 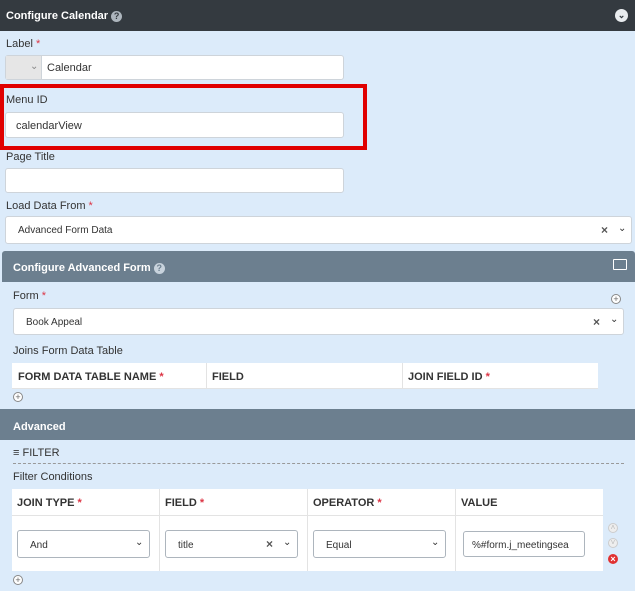 What do you see at coordinates (87, 377) in the screenshot?
I see `col-form-data-table-name-text: FORM DATA TABLE NAME` at bounding box center [87, 377].